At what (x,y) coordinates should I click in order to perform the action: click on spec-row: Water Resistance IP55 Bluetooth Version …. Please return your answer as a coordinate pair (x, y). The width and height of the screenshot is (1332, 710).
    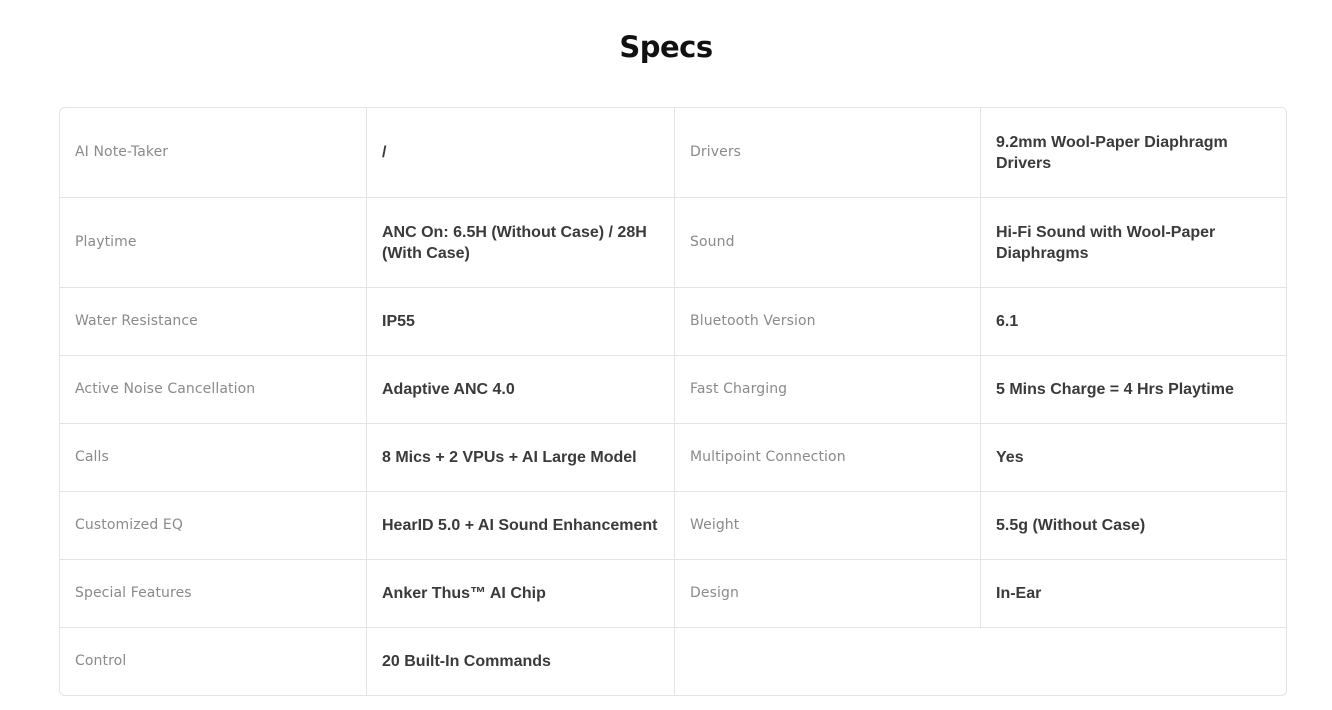
    Looking at the image, I should click on (673, 322).